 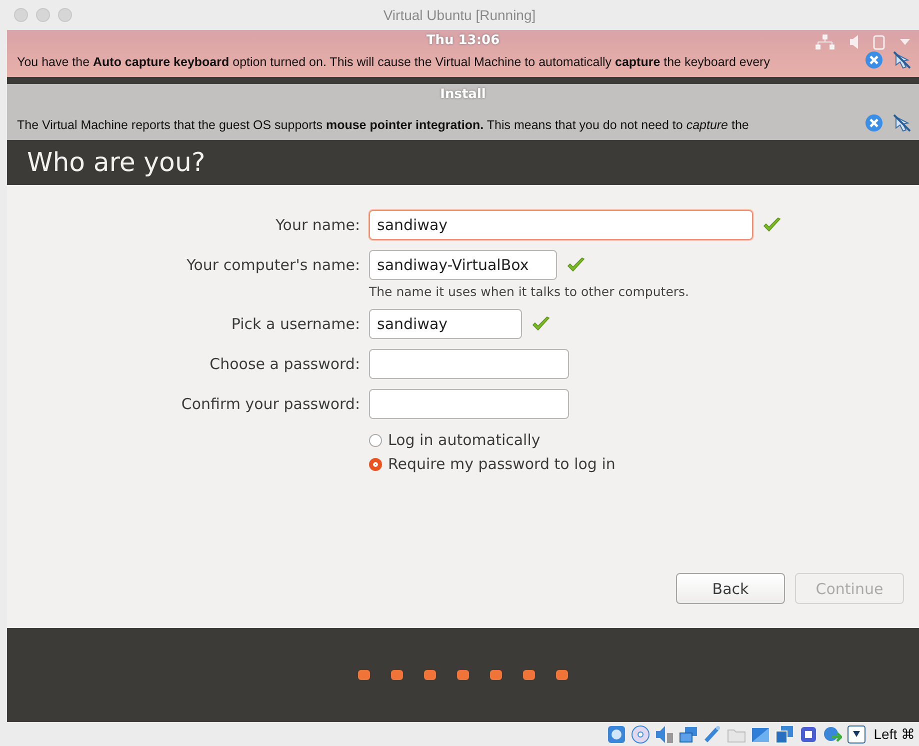 I want to click on field-label: Choose a password:, so click(x=284, y=364).